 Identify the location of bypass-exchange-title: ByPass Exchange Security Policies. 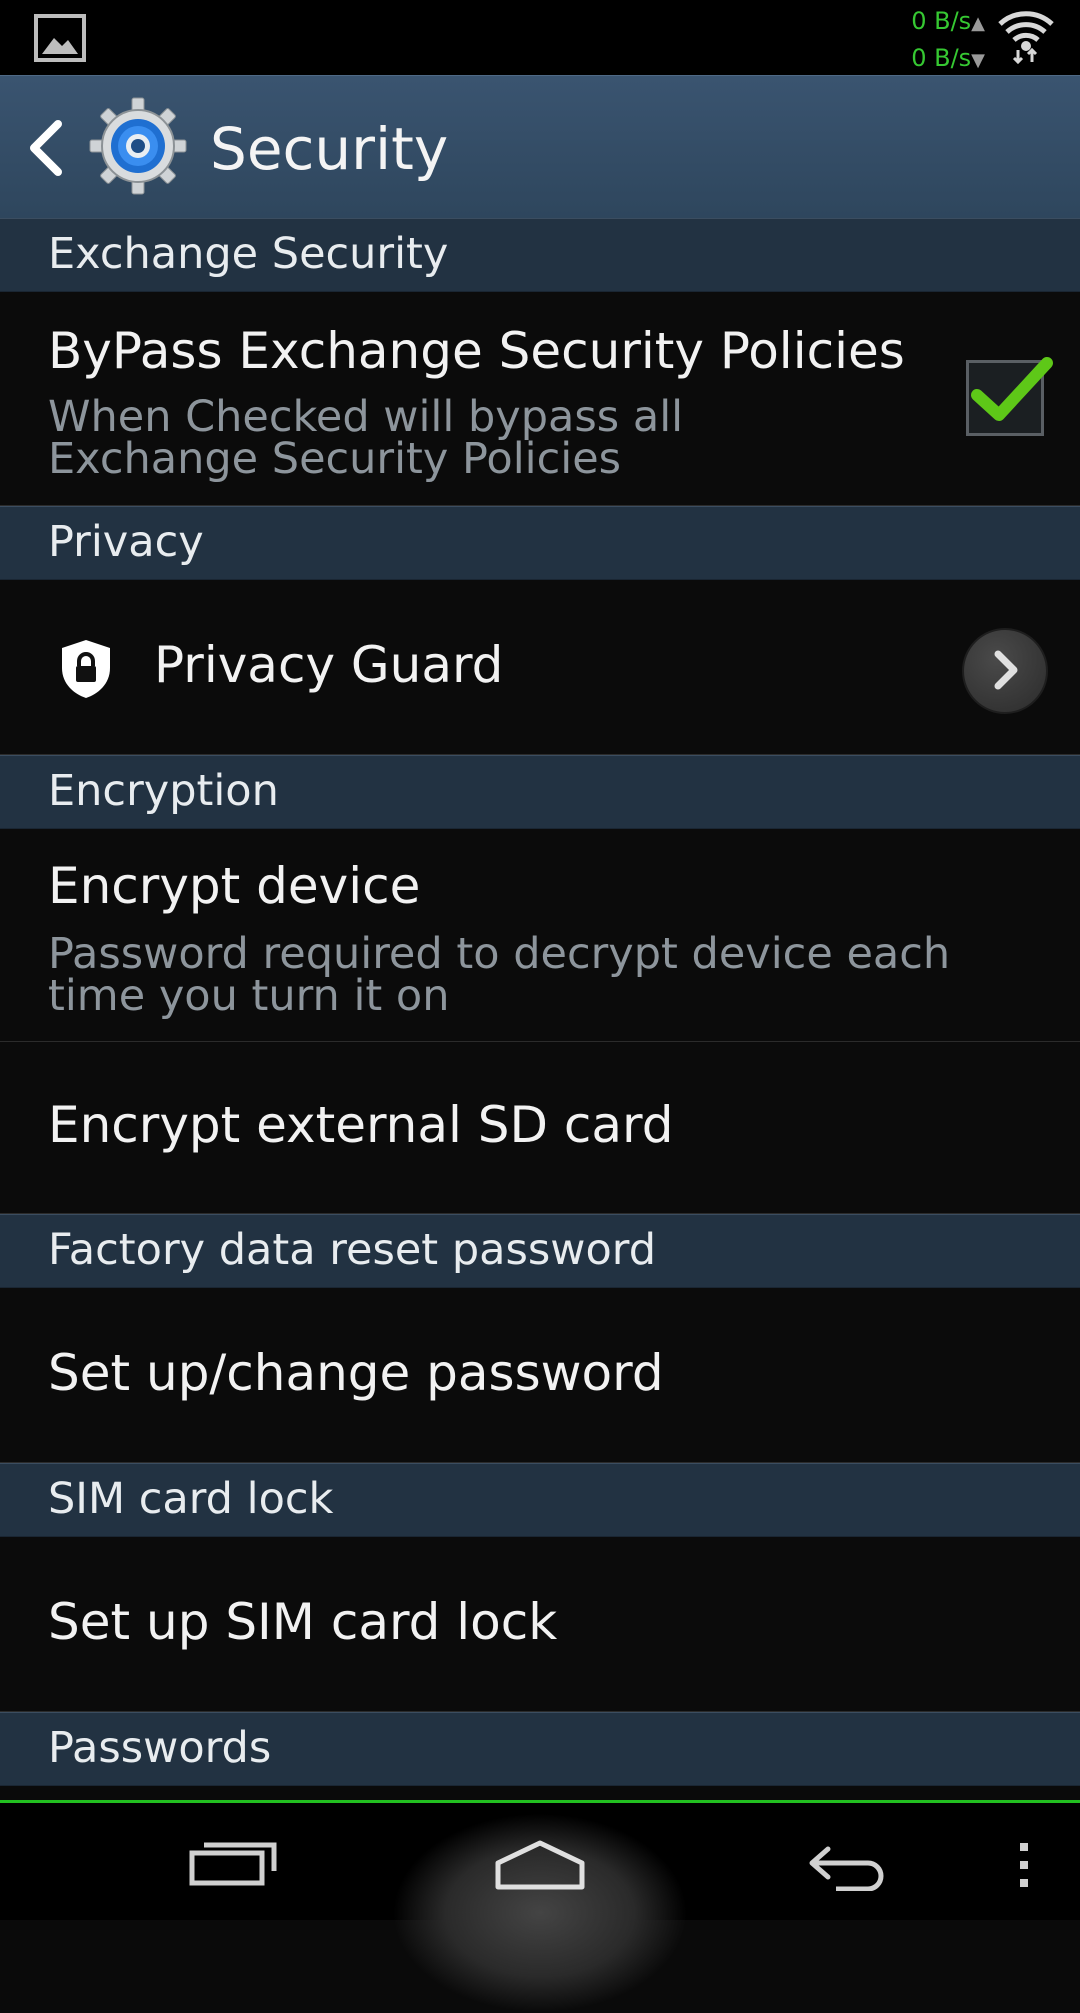
(476, 351).